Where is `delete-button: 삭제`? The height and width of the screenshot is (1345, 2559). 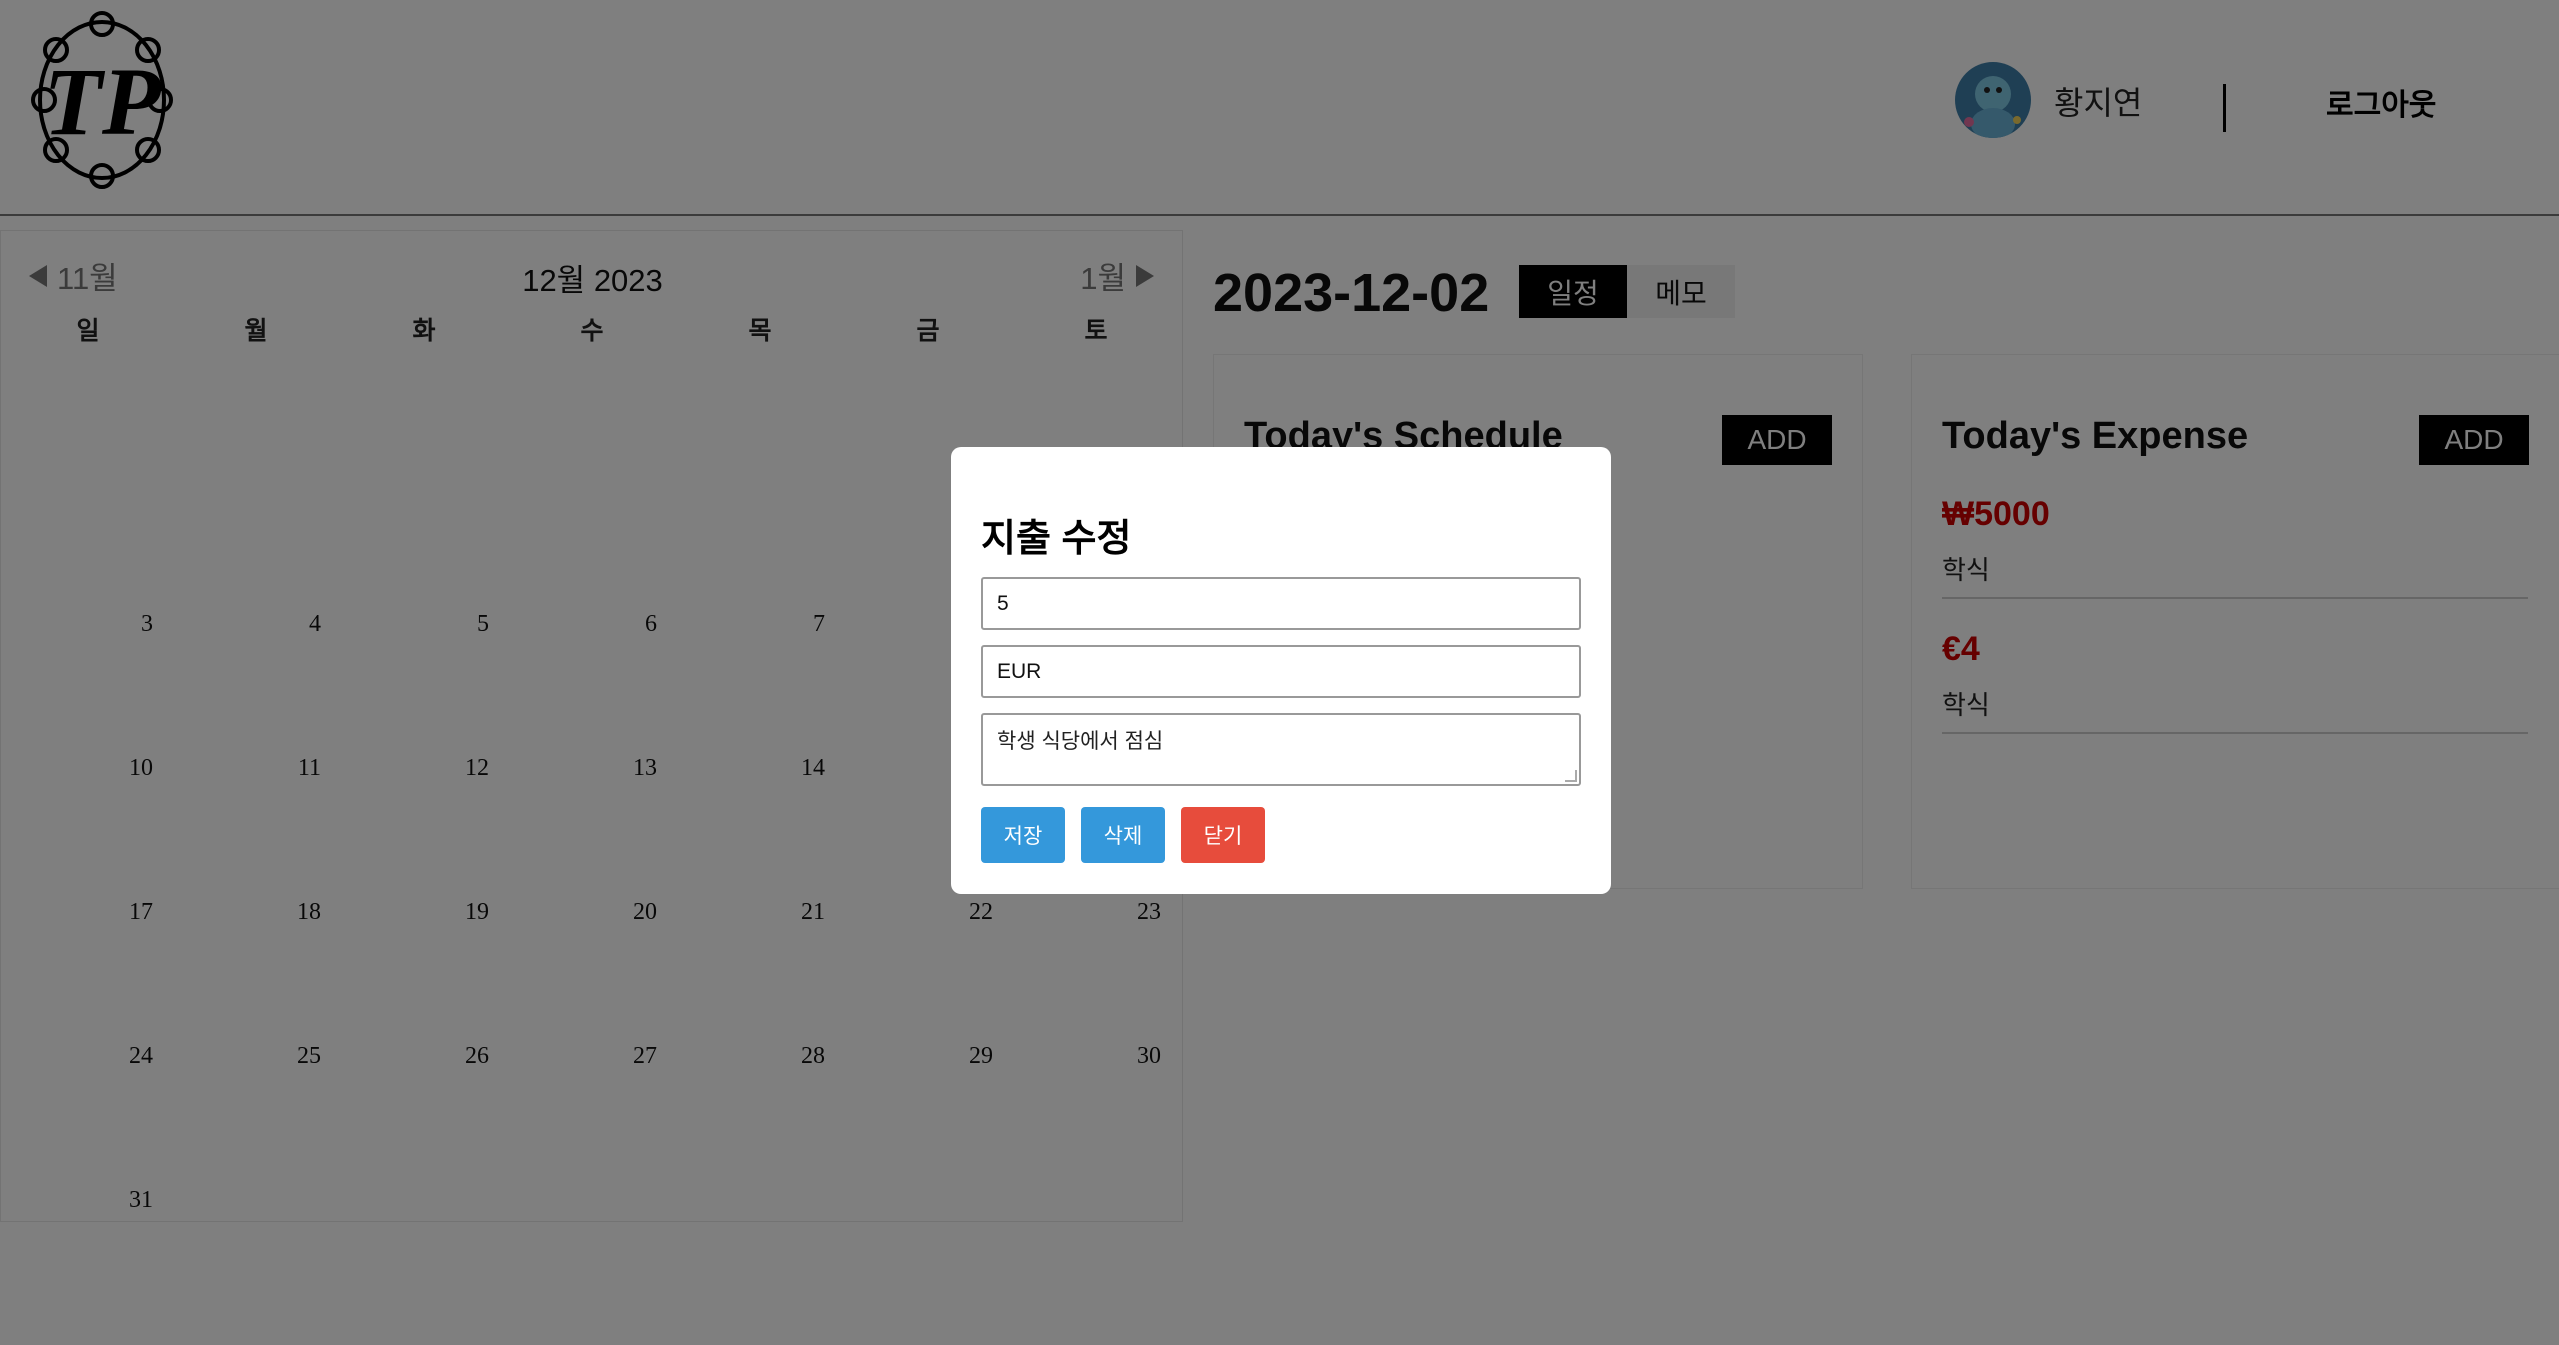
delete-button: 삭제 is located at coordinates (1123, 835).